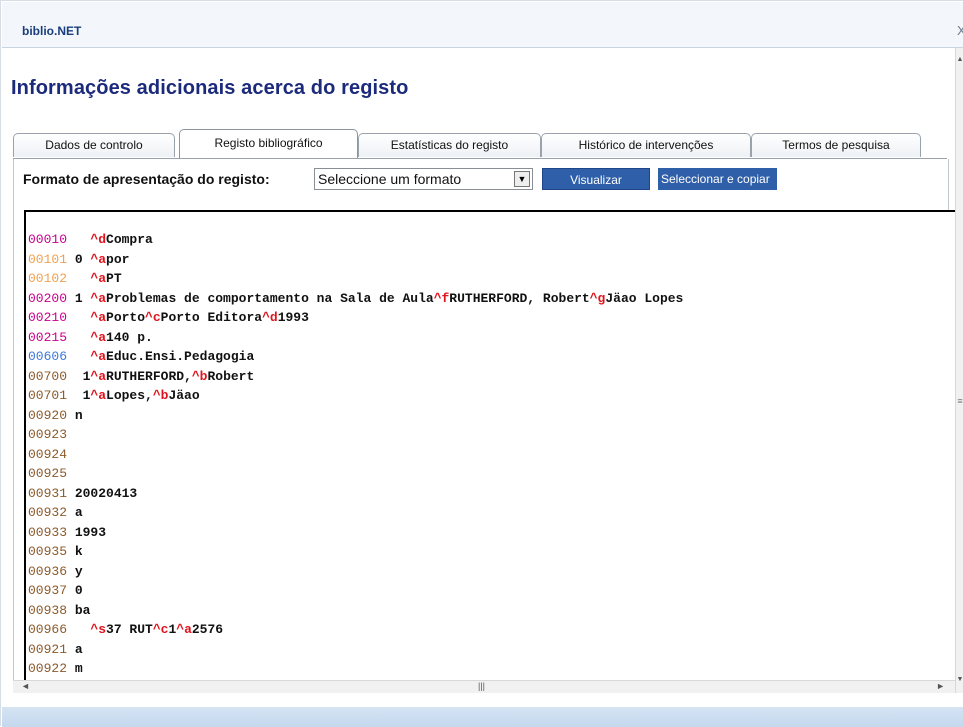 The width and height of the screenshot is (963, 727). I want to click on status-bar, so click(482, 717).